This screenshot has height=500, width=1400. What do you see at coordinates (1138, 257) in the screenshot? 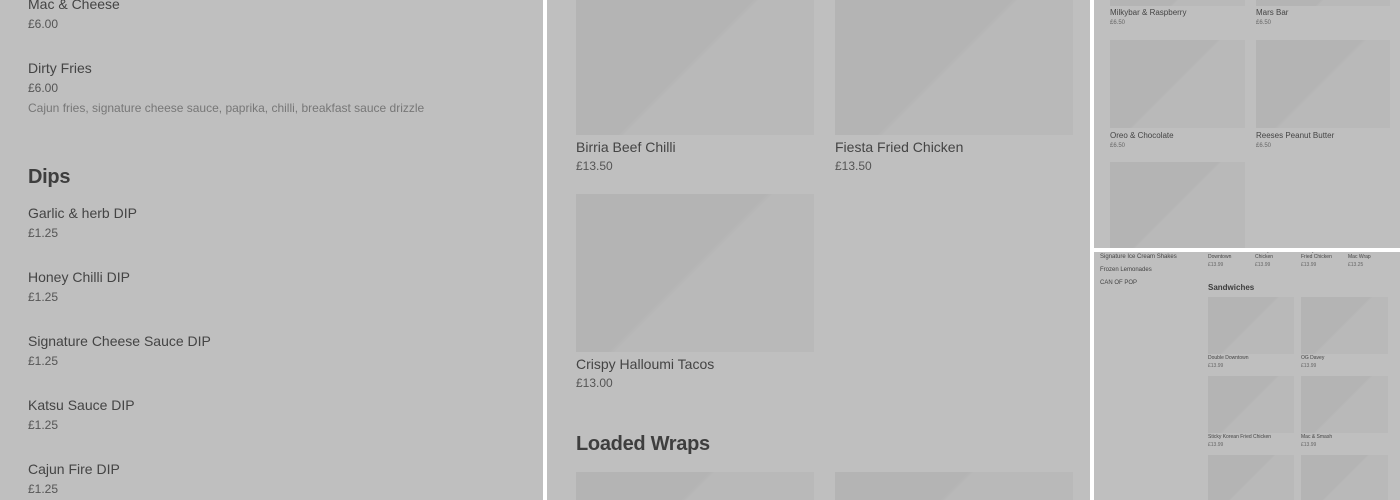
I see `sidebar-item-shakes: Signature Ice Cream Shakes` at bounding box center [1138, 257].